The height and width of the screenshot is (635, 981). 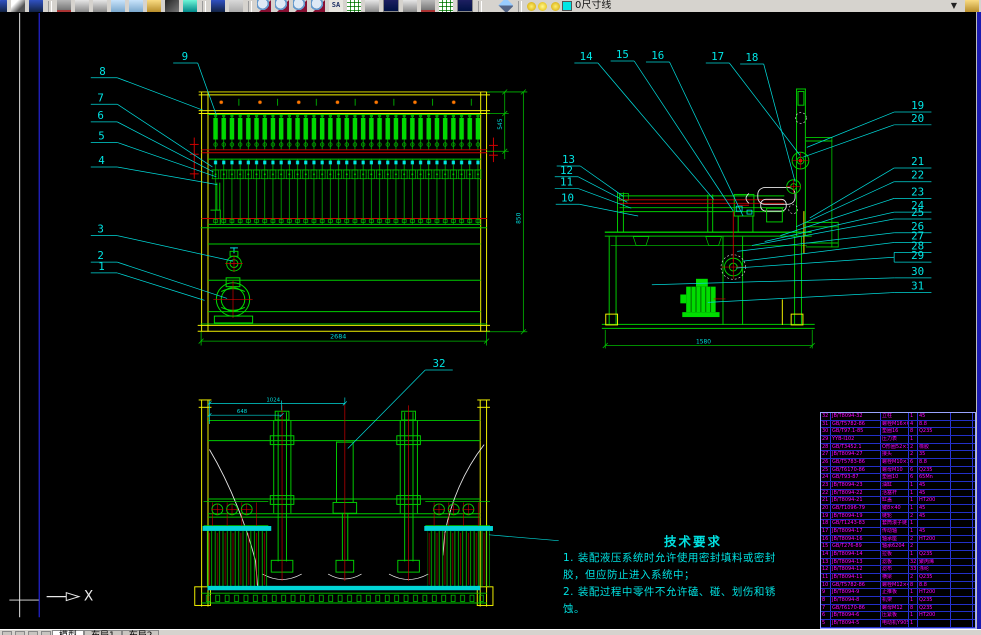 I want to click on layer-freeze-icon, so click(x=542, y=6).